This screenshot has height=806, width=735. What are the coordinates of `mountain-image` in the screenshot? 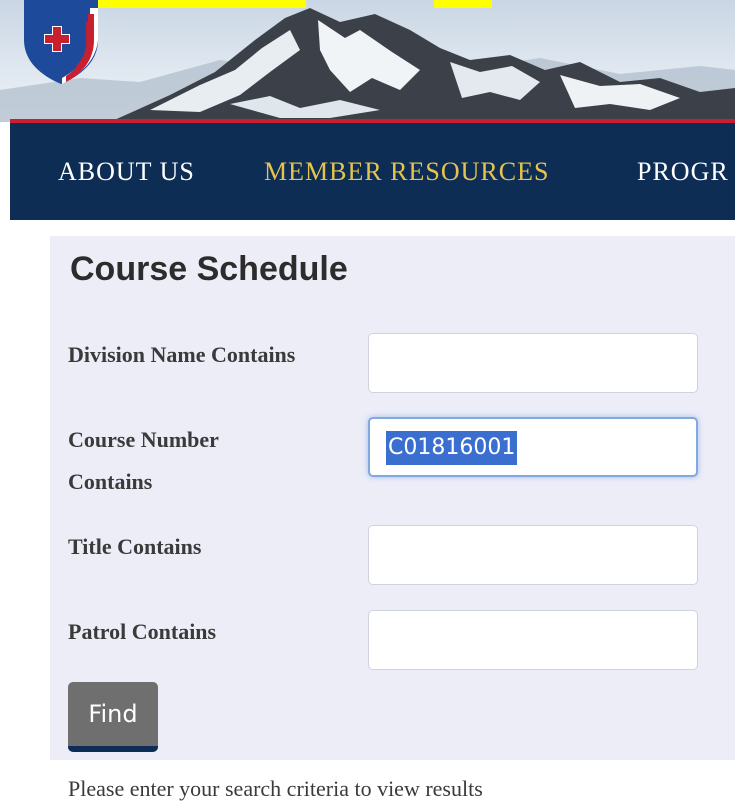 It's located at (367, 65).